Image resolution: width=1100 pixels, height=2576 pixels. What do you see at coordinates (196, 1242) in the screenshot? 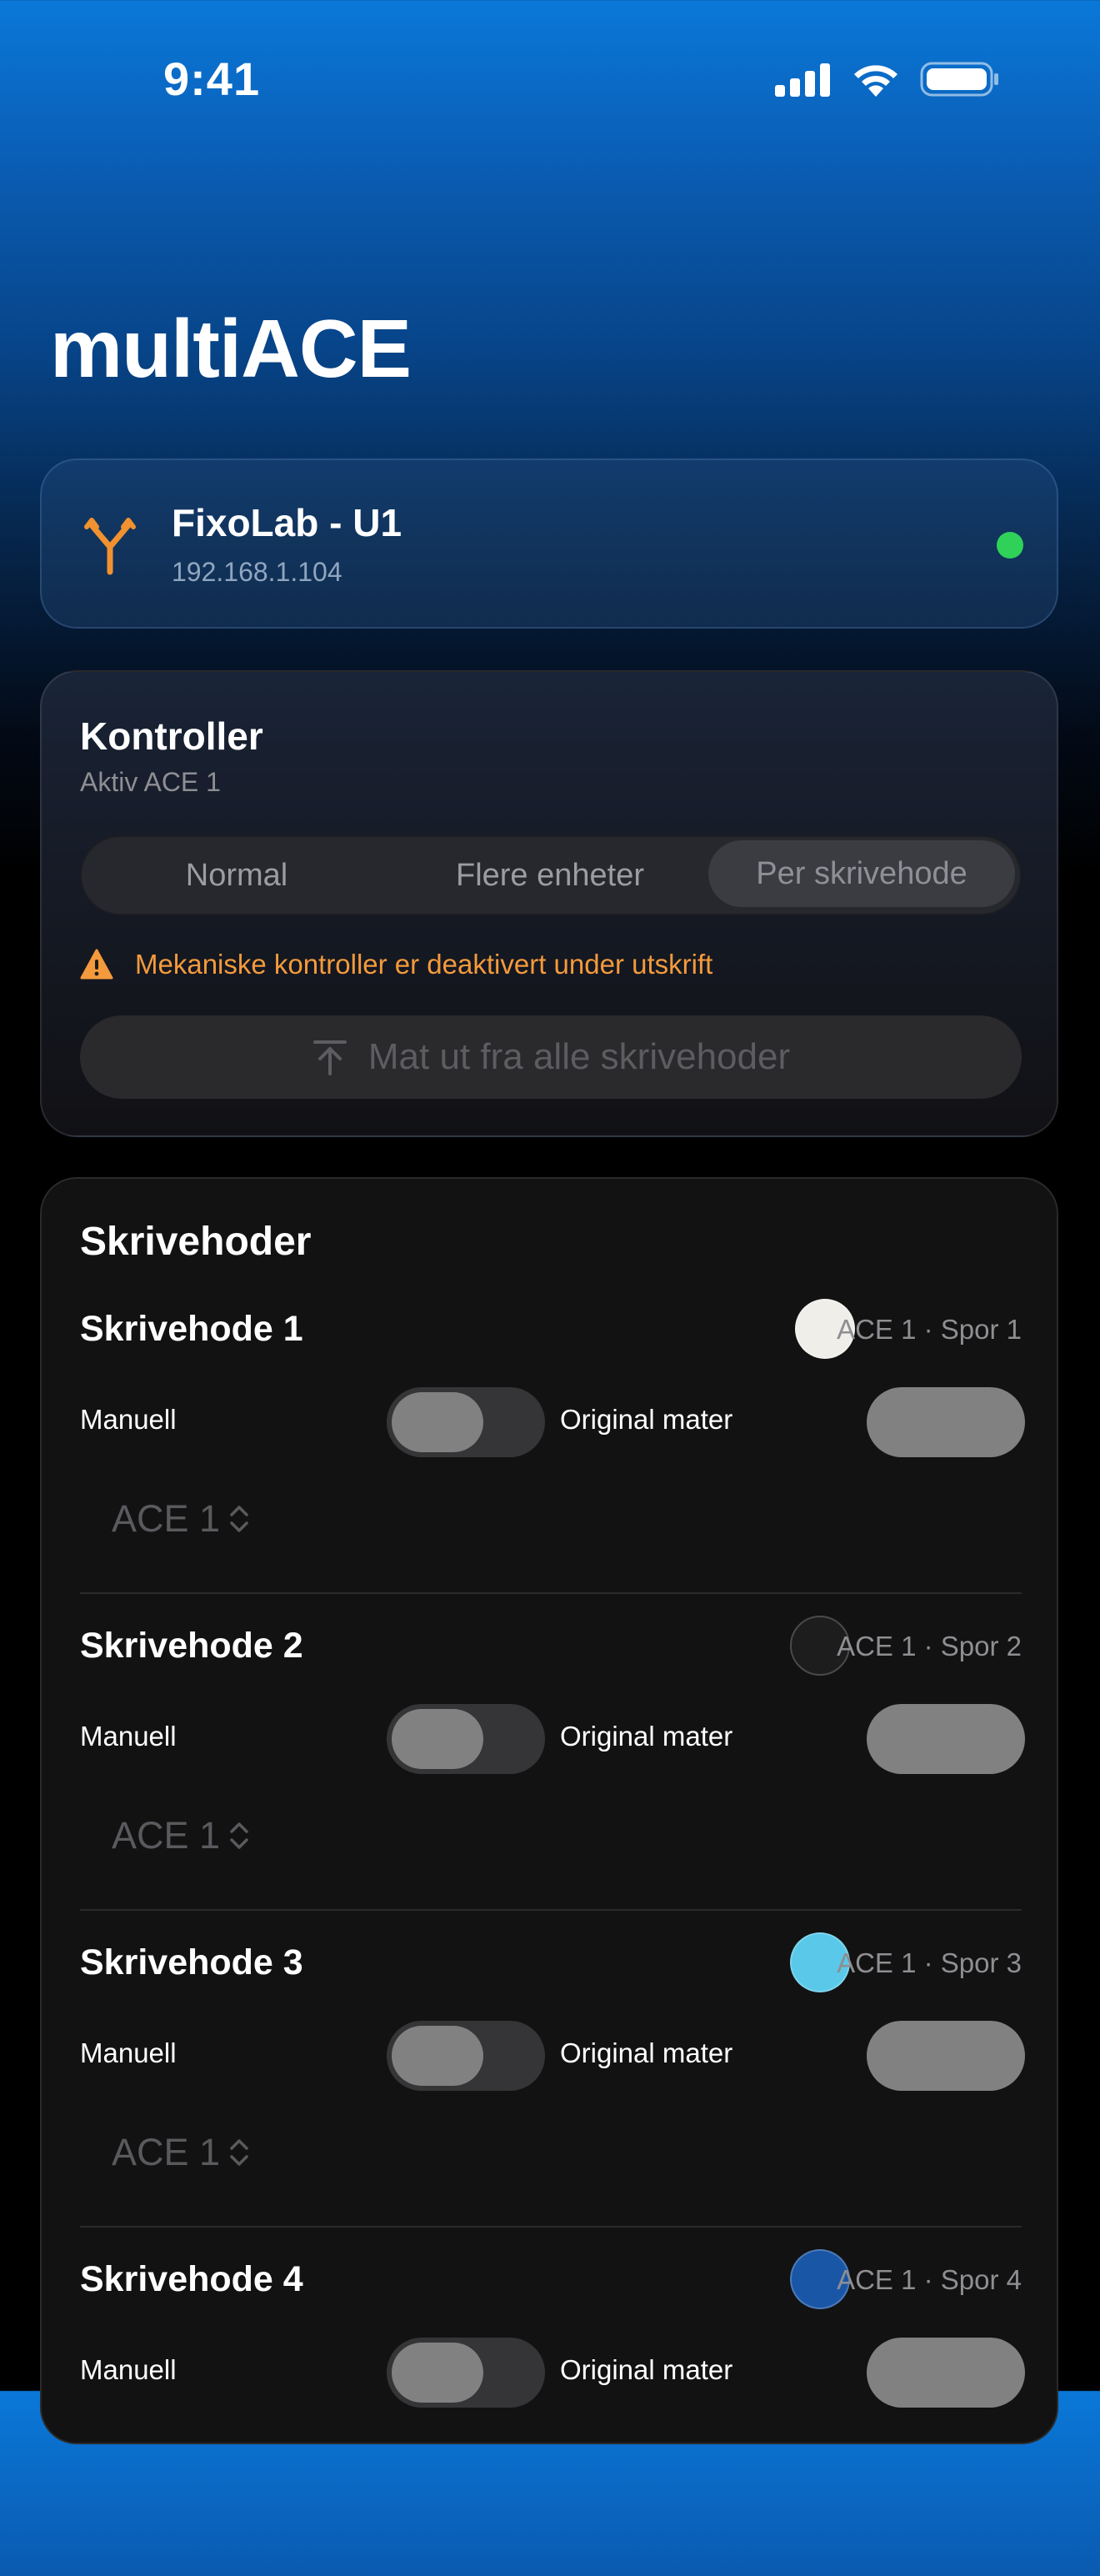
I see `printheads-title: Skrivehoder` at bounding box center [196, 1242].